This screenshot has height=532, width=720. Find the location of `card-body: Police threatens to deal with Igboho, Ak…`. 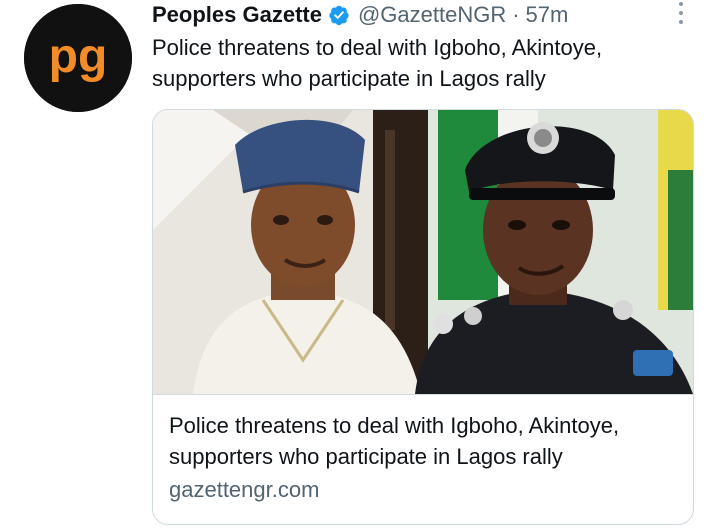

card-body: Police threatens to deal with Igboho, Ak… is located at coordinates (425, 457).